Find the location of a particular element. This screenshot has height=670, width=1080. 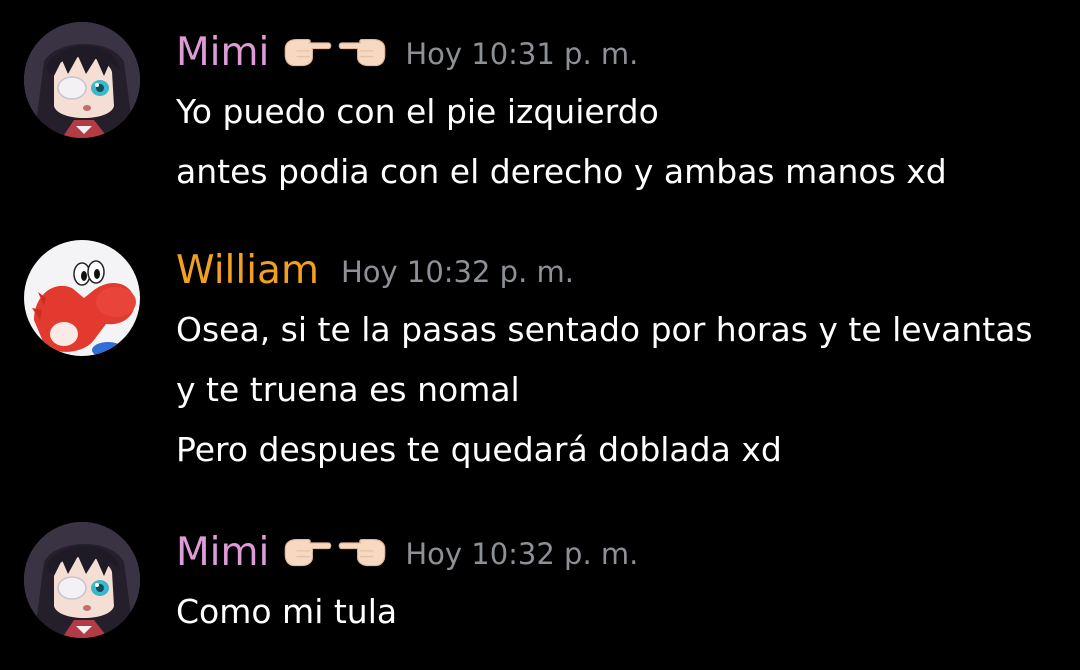

message-text: Como mi tula is located at coordinates (287, 611).